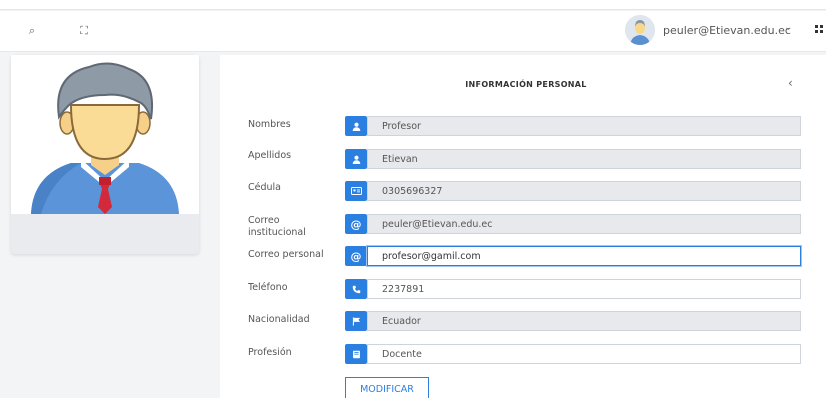  I want to click on form-row-nacionalidad: Nacionalidad, so click(523, 322).